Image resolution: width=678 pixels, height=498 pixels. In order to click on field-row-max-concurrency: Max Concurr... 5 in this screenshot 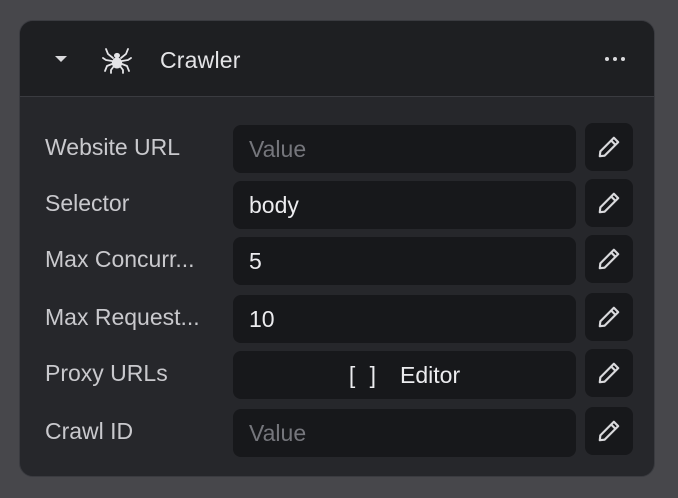, I will do `click(337, 261)`.